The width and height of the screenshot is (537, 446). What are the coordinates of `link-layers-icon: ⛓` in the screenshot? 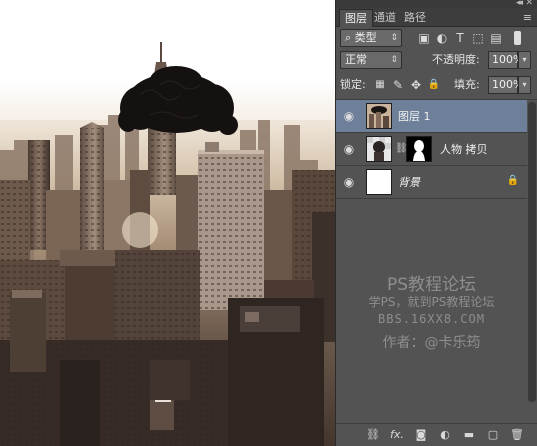 It's located at (373, 435).